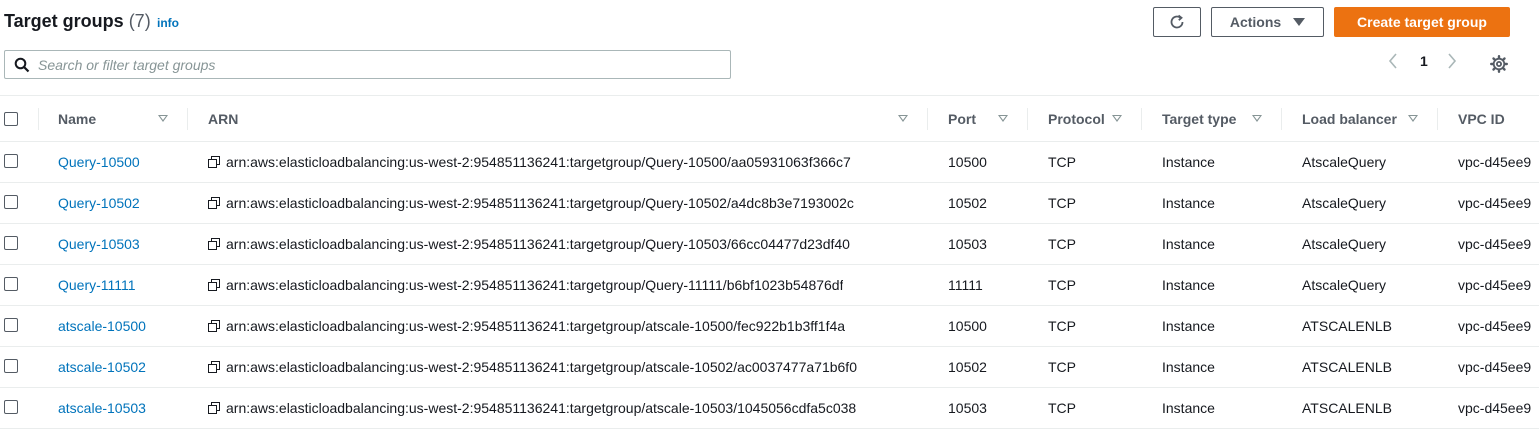  Describe the element at coordinates (102, 408) in the screenshot. I see `target-group-name-link: atscale-10503` at that location.